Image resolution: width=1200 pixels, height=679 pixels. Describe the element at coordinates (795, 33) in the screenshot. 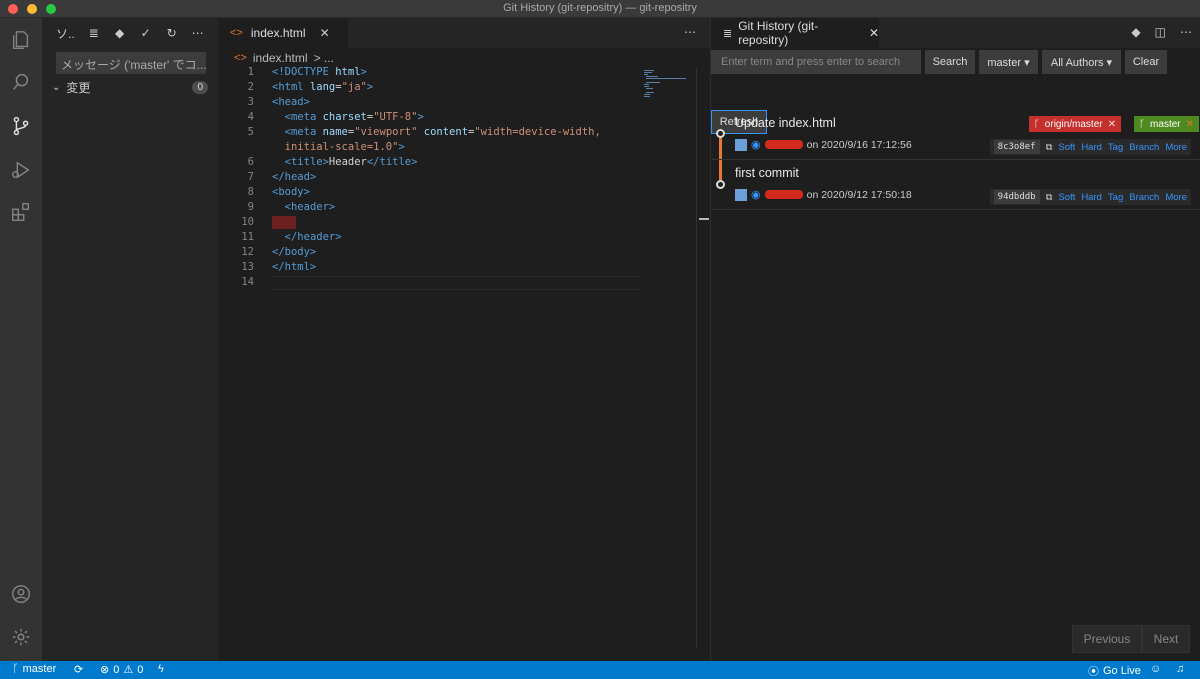

I see `tab-git-history: ≣ Git History (git-repositry) ✕` at that location.